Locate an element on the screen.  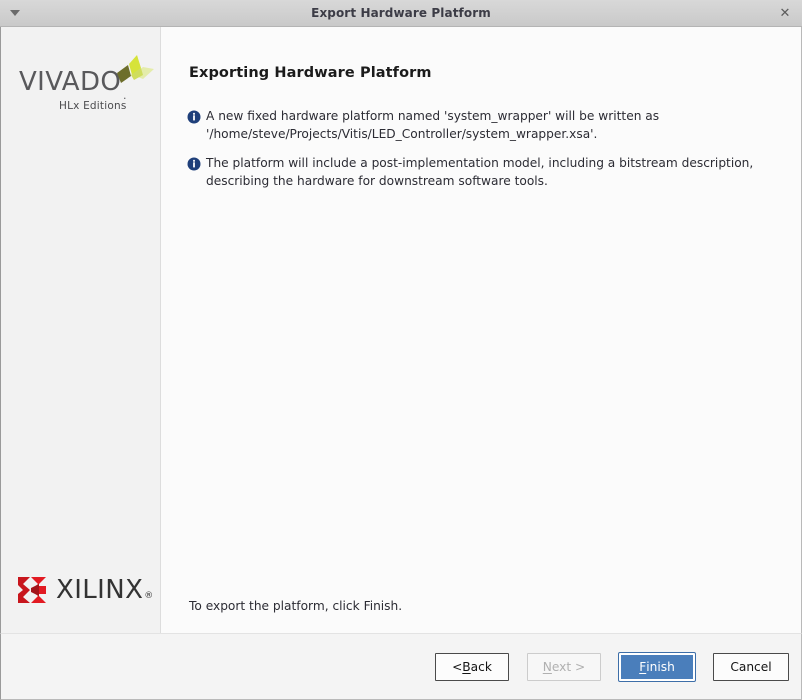
close-icon: ✕ is located at coordinates (785, 13).